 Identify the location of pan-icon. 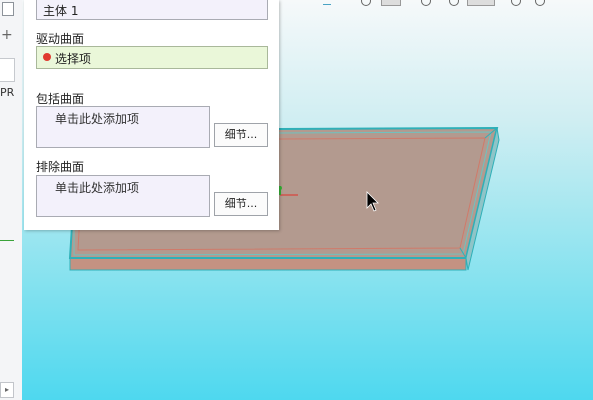
(426, 3).